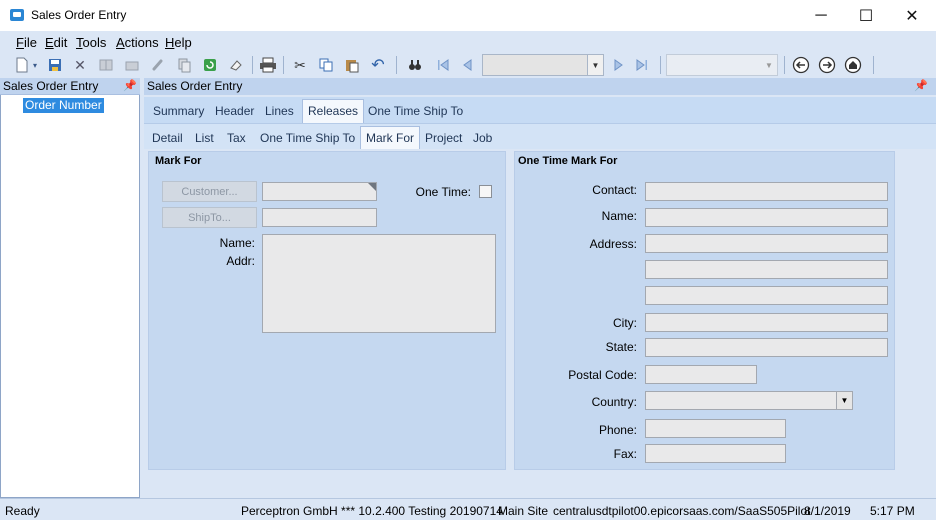 The height and width of the screenshot is (520, 936). I want to click on tab-lines: Lines, so click(279, 111).